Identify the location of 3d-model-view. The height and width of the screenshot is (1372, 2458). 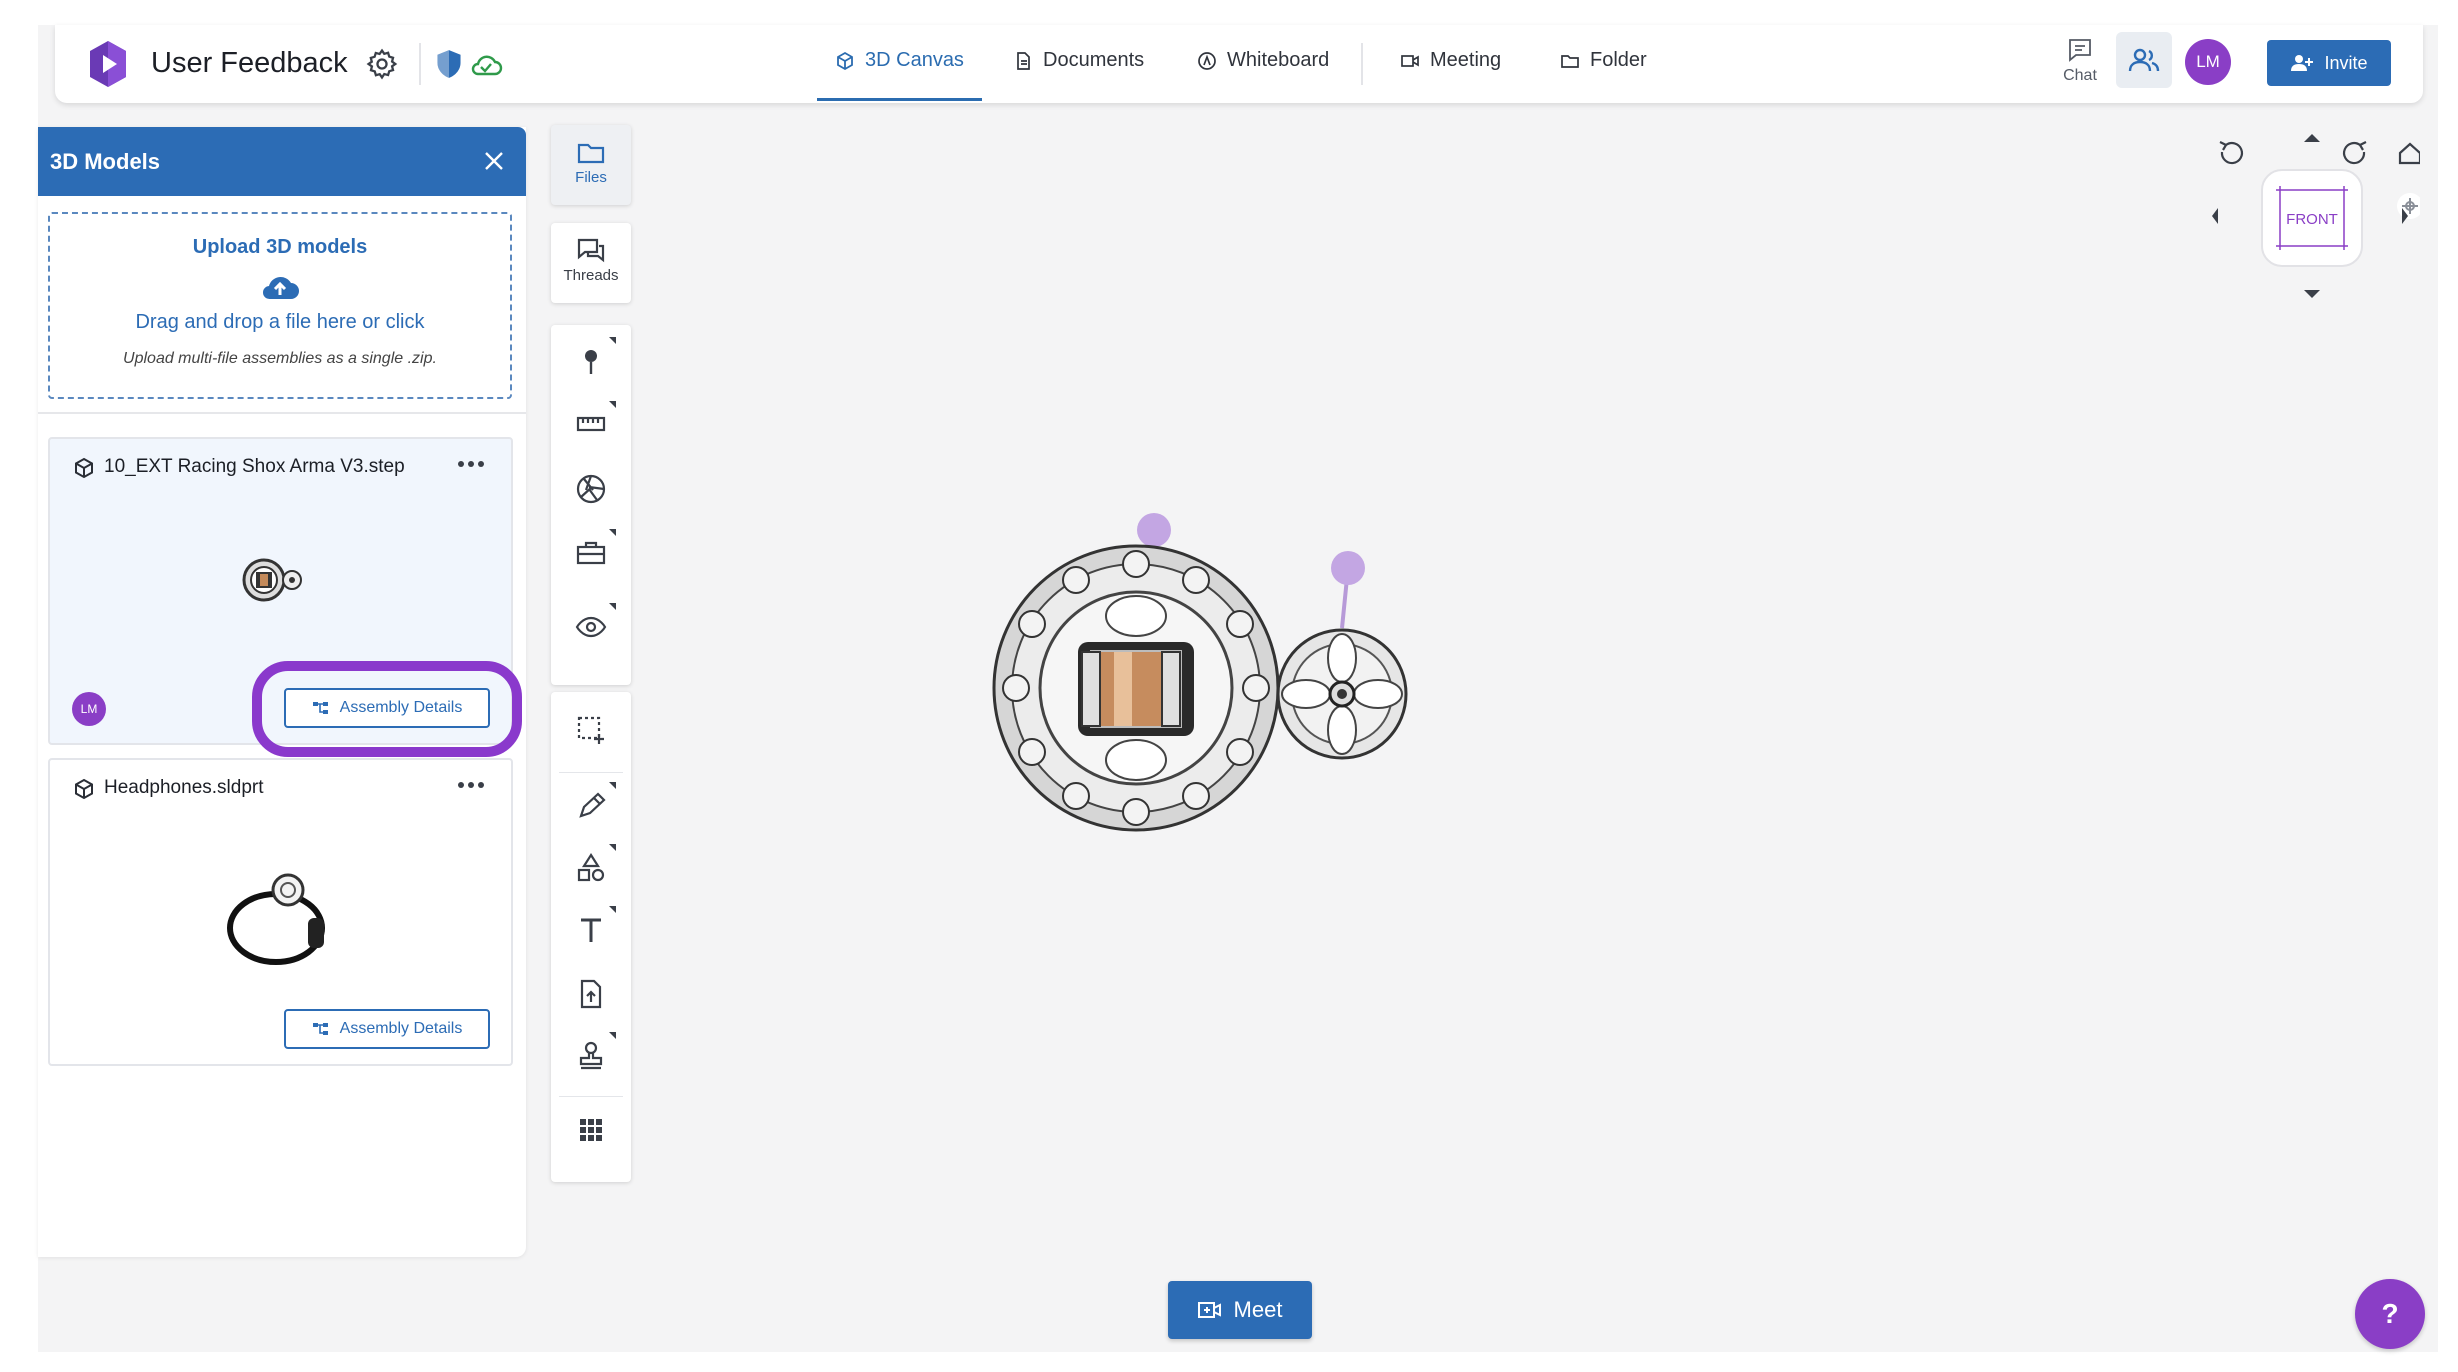
(1200, 670).